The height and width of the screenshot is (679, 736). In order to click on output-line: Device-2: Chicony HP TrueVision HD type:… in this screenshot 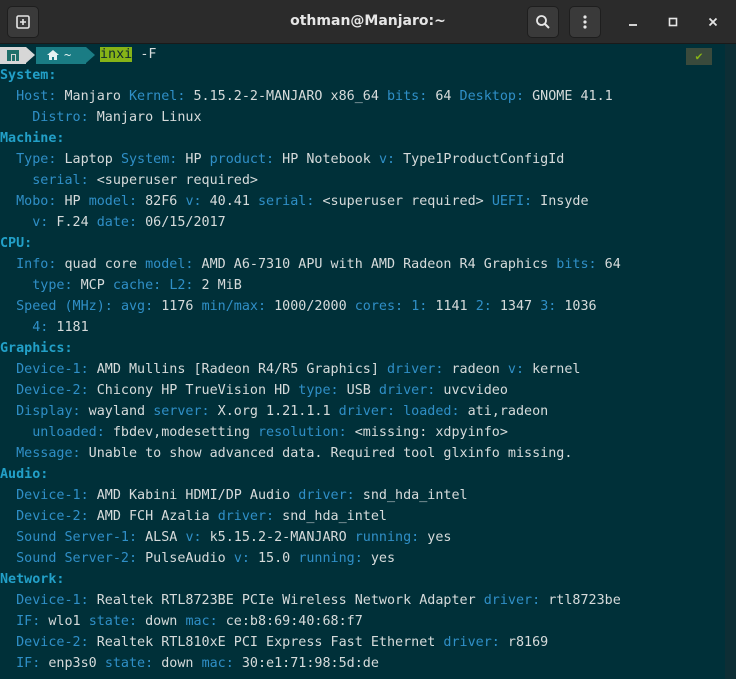, I will do `click(362, 390)`.